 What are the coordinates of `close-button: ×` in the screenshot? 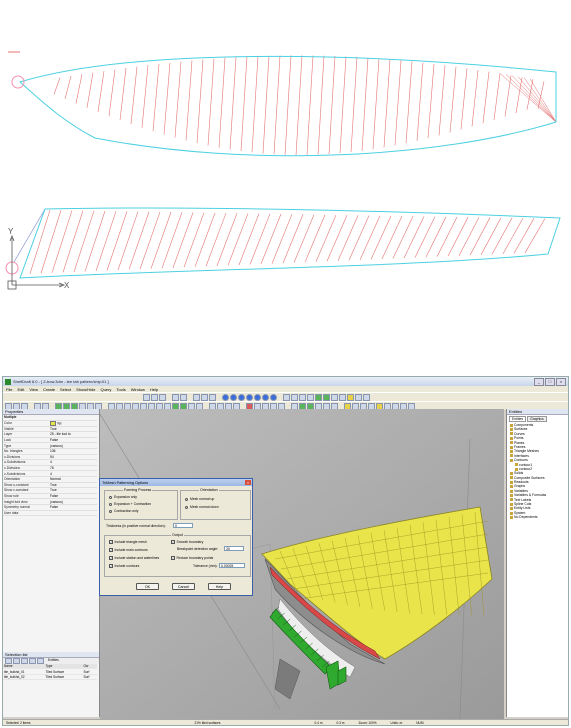 It's located at (561, 381).